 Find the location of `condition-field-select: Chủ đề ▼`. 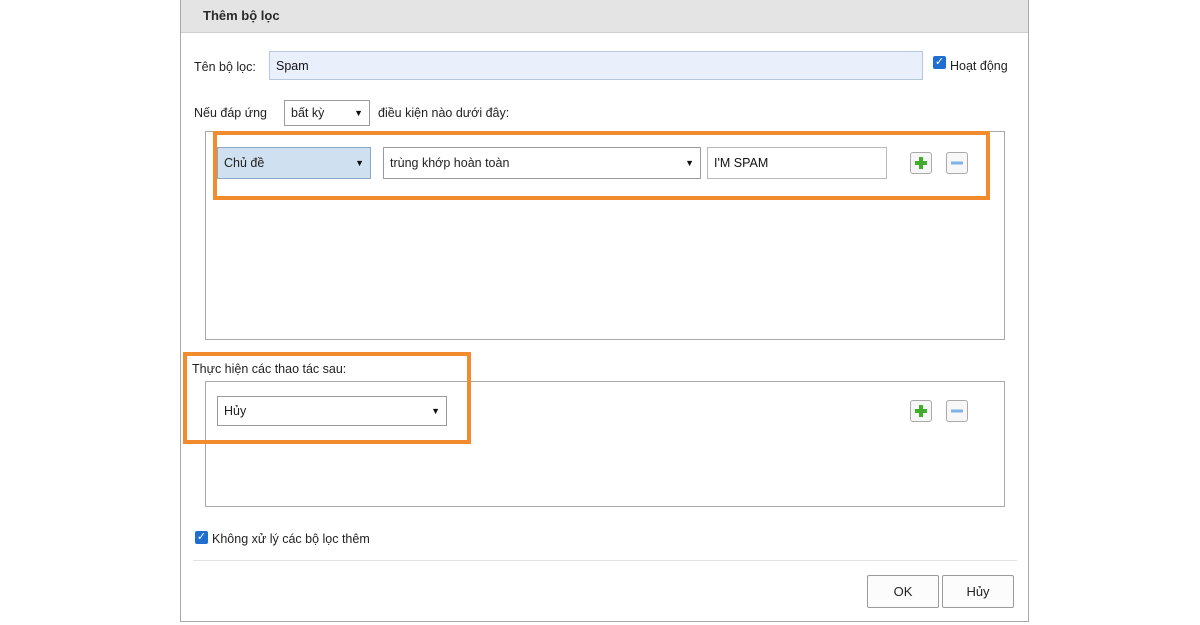

condition-field-select: Chủ đề ▼ is located at coordinates (294, 163).